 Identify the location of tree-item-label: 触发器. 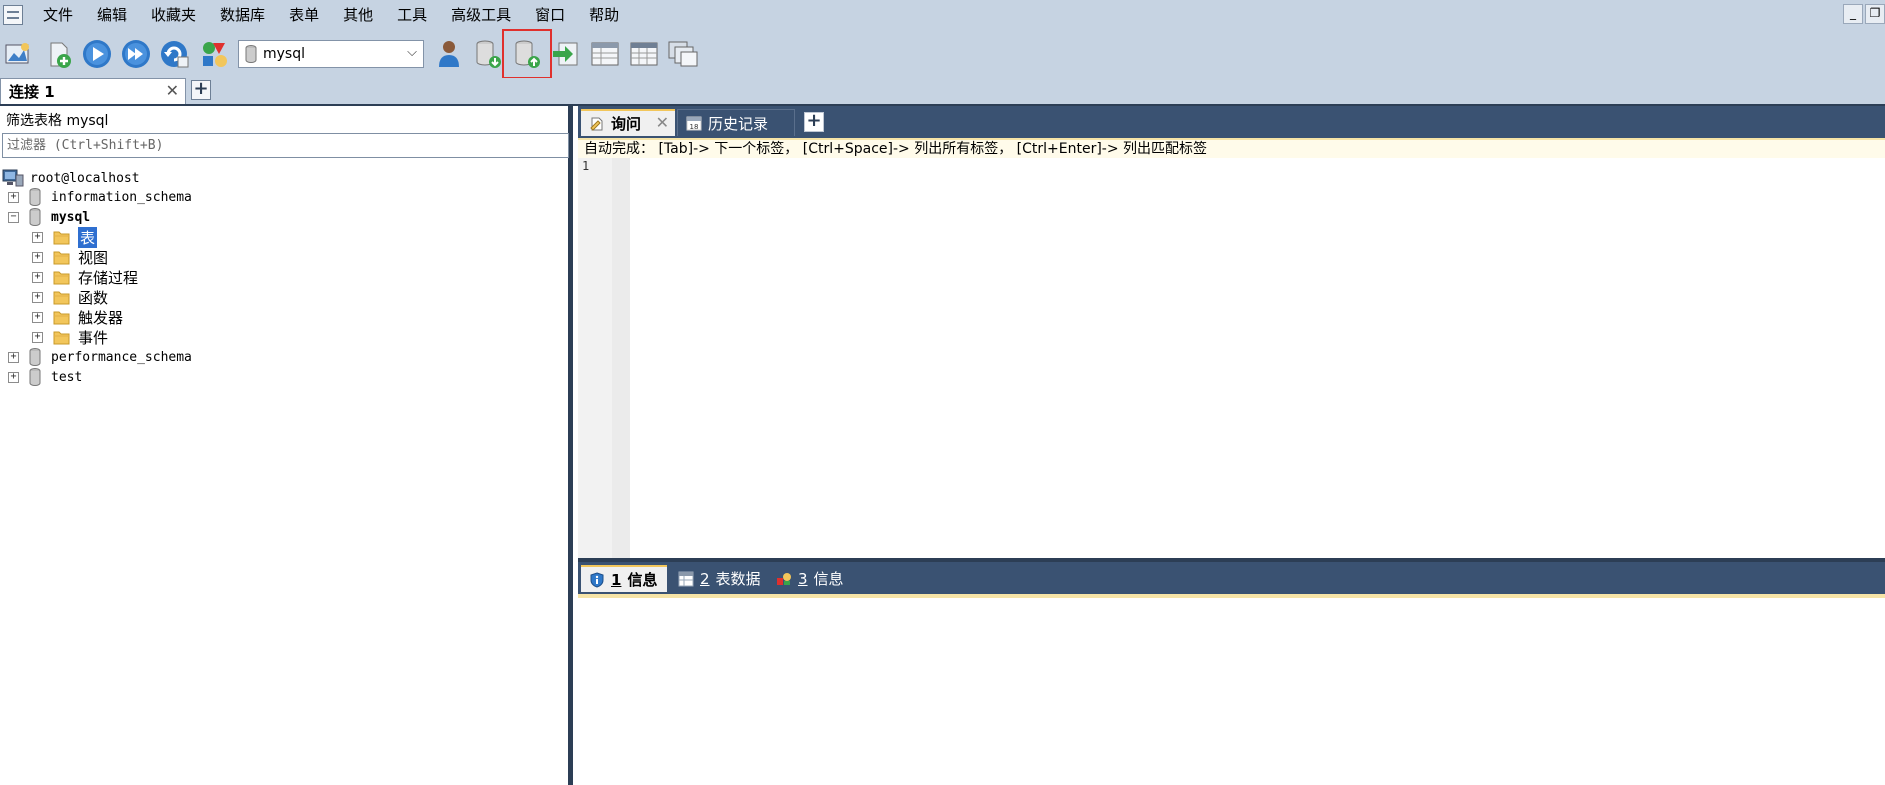
(101, 317).